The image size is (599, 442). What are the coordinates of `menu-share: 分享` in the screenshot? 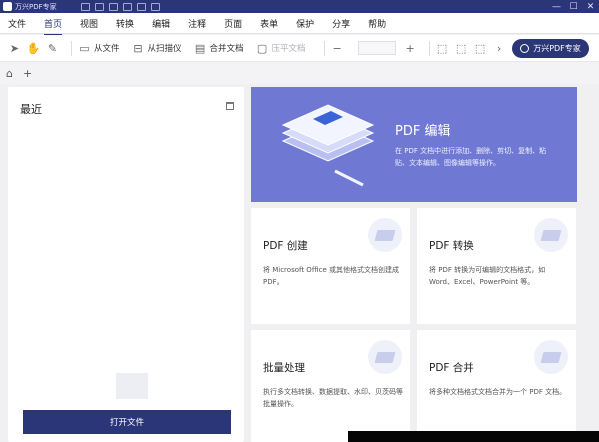 It's located at (341, 23).